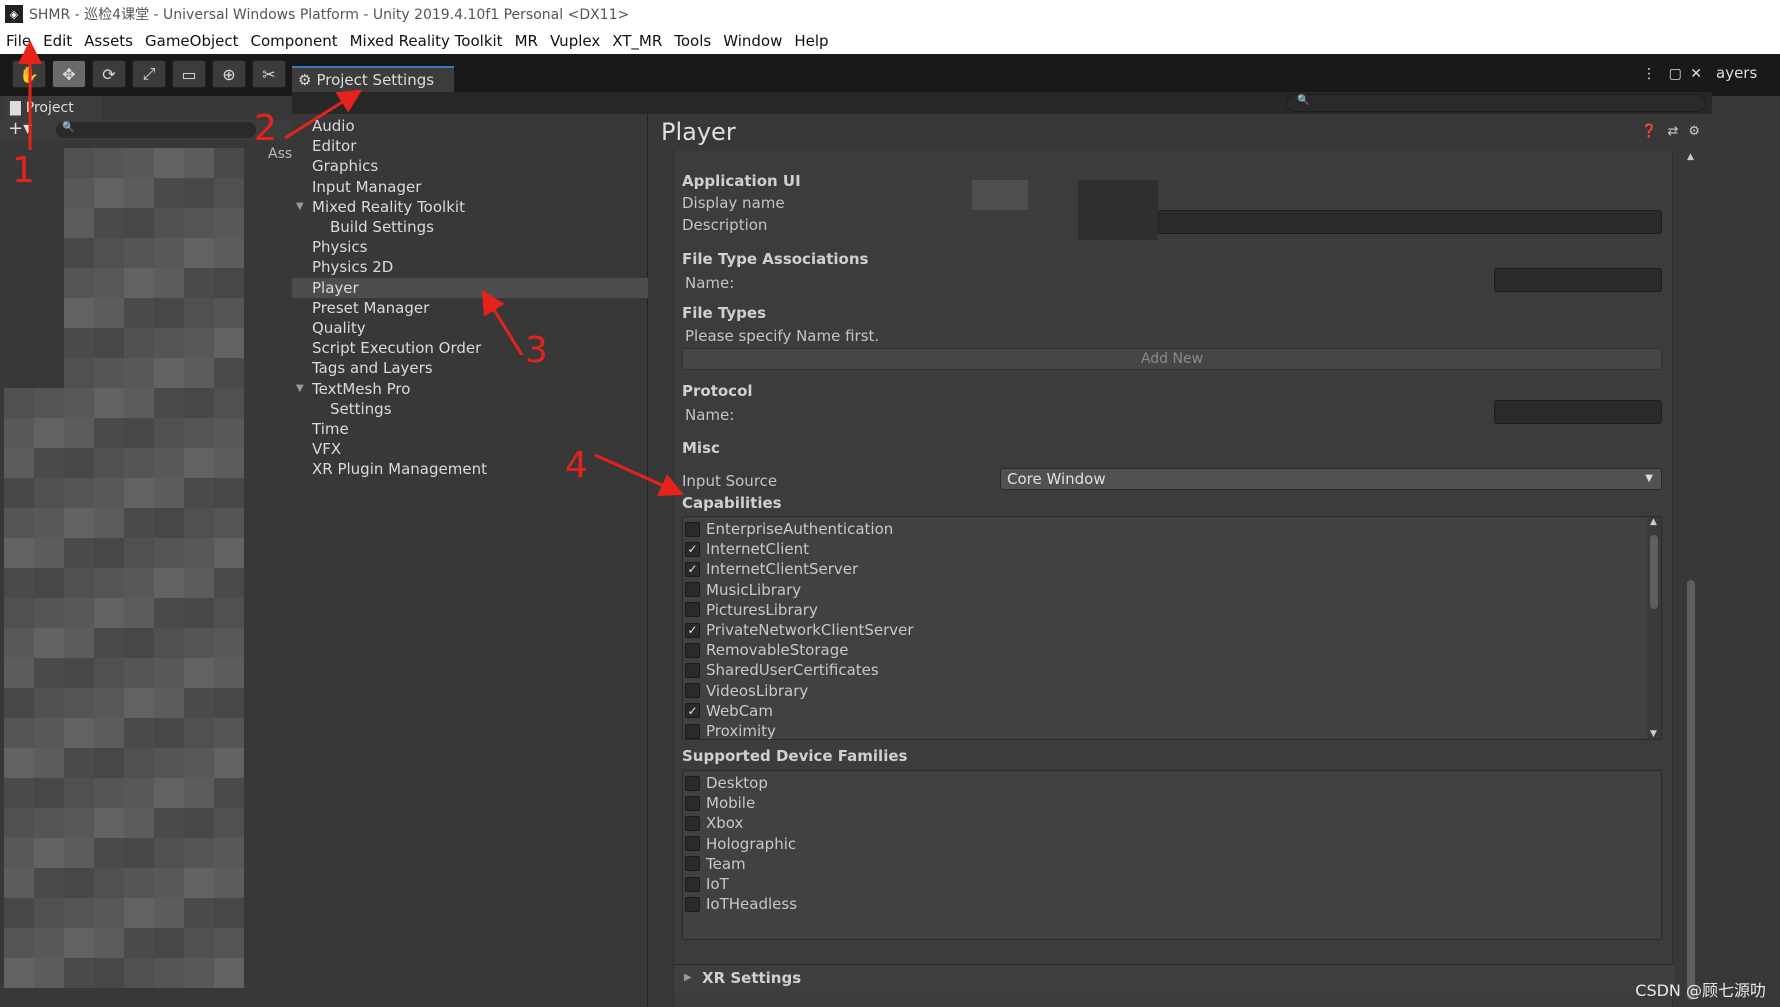  What do you see at coordinates (1649, 131) in the screenshot?
I see `help-icon: ❓` at bounding box center [1649, 131].